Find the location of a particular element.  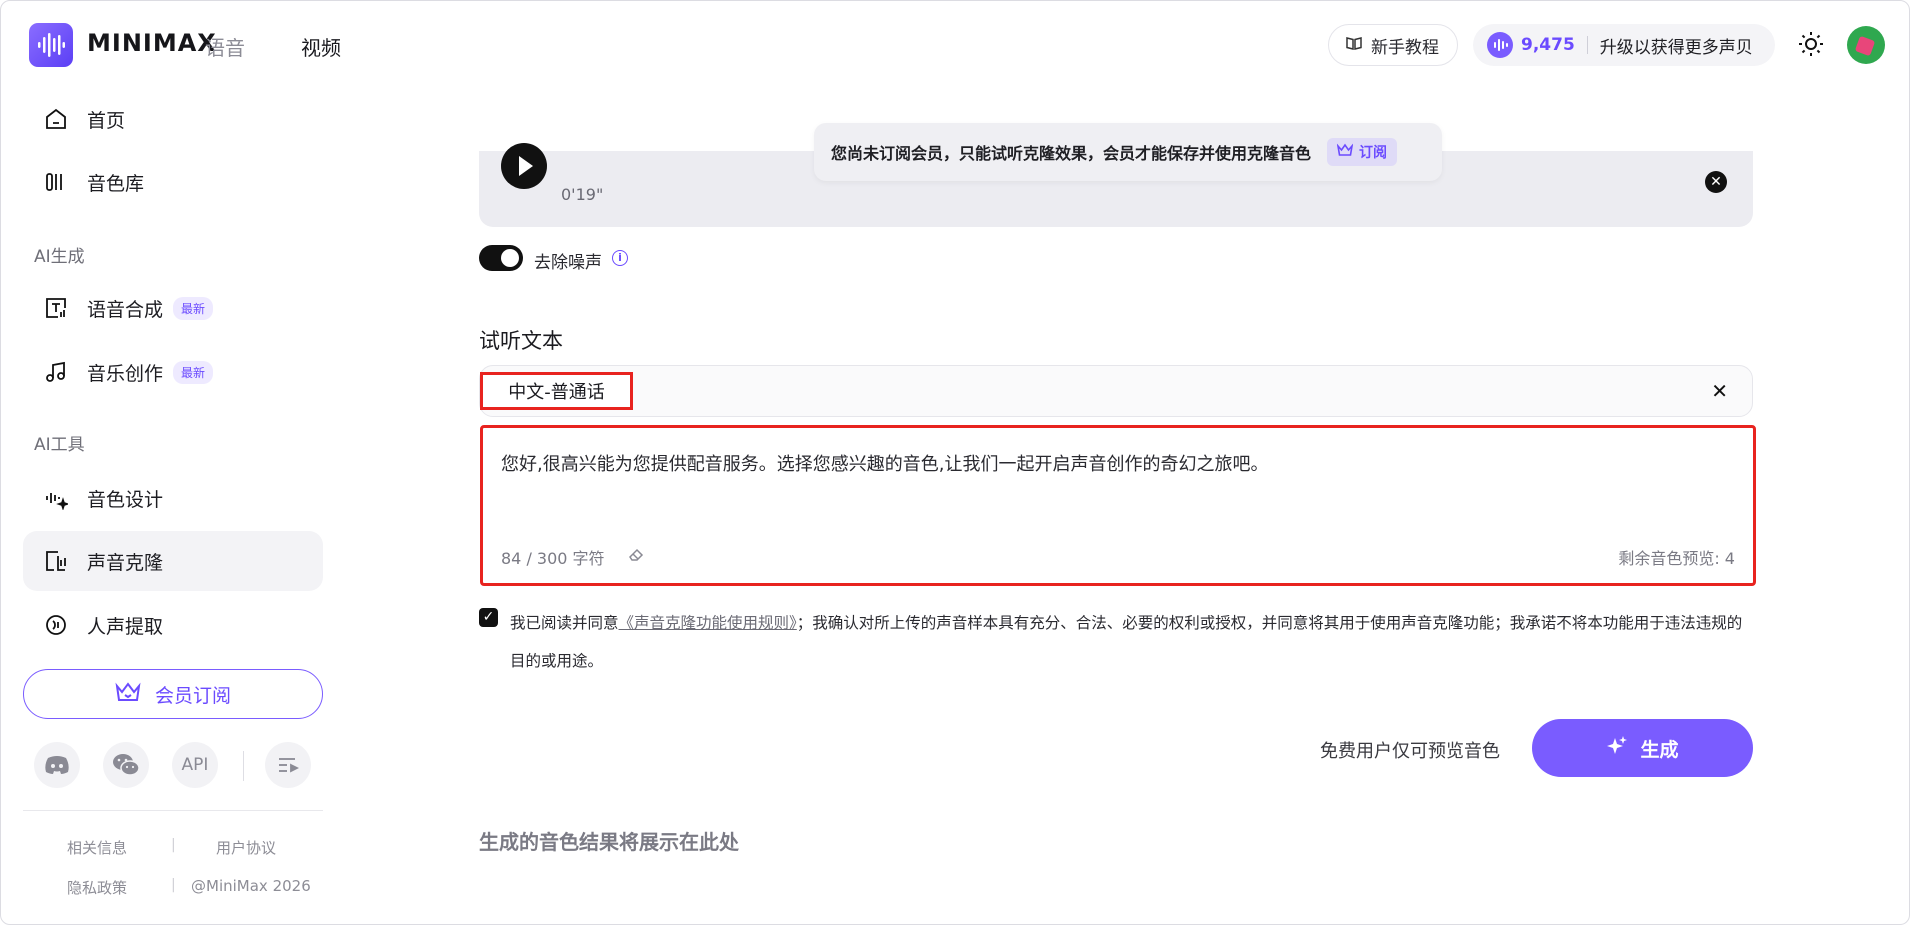

discord-icon is located at coordinates (57, 765).